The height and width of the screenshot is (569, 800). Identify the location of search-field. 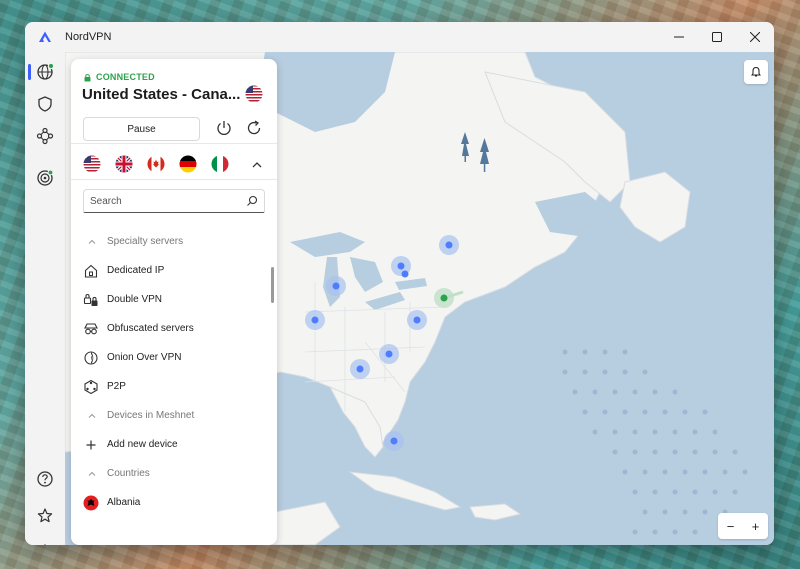
(174, 201).